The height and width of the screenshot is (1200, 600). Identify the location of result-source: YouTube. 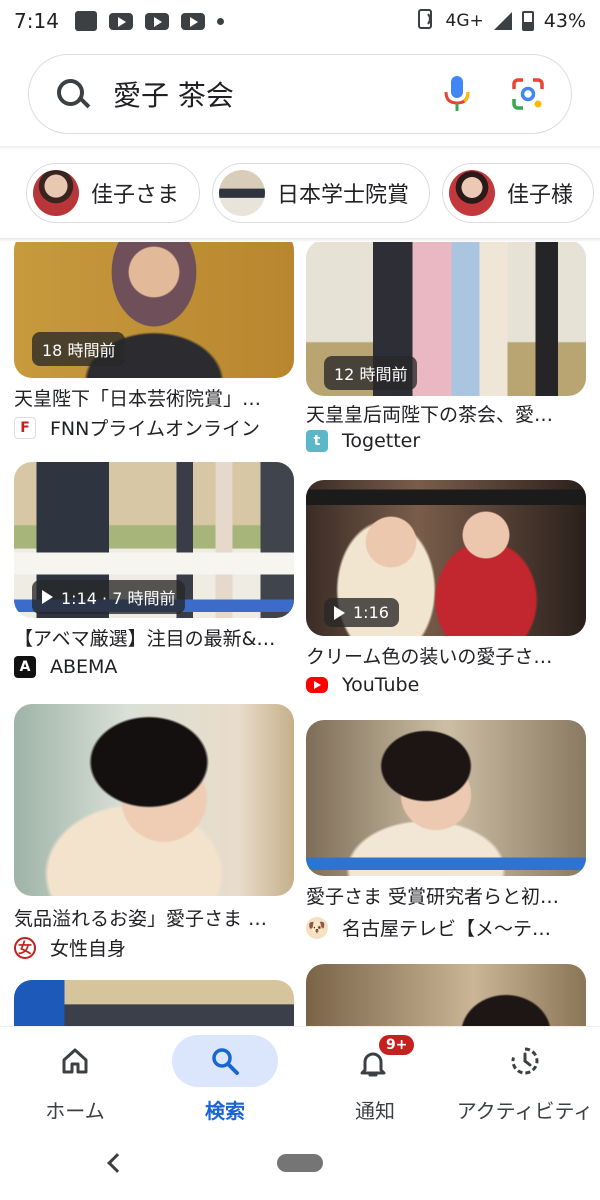
(451, 685).